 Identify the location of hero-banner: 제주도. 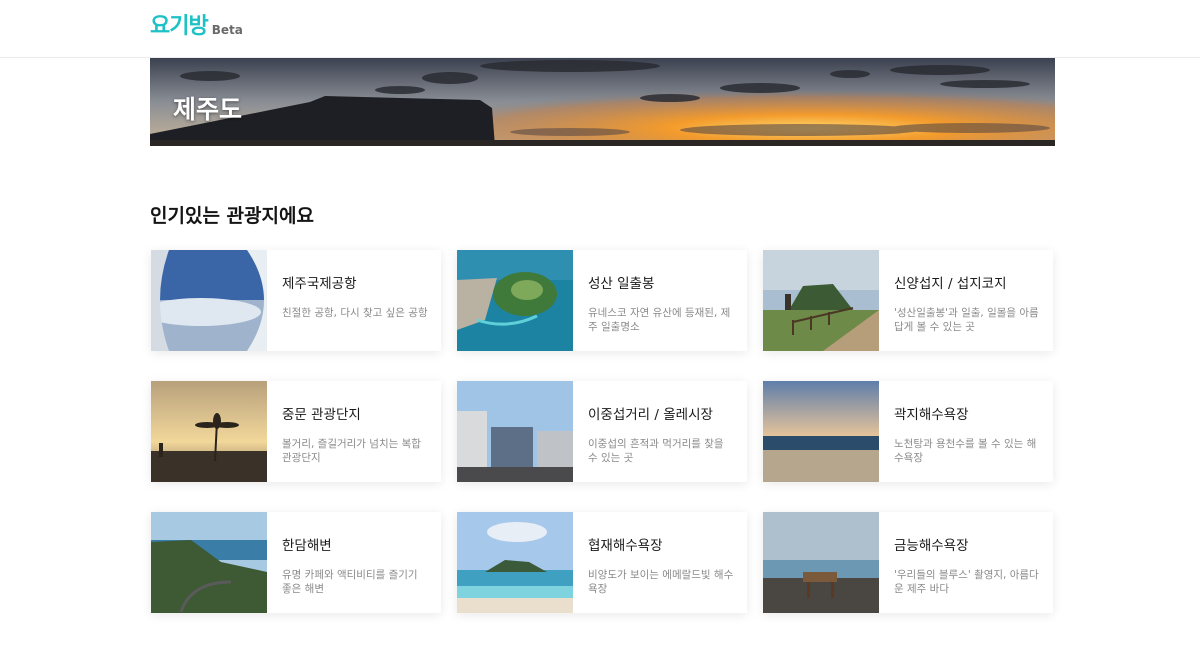
(602, 102).